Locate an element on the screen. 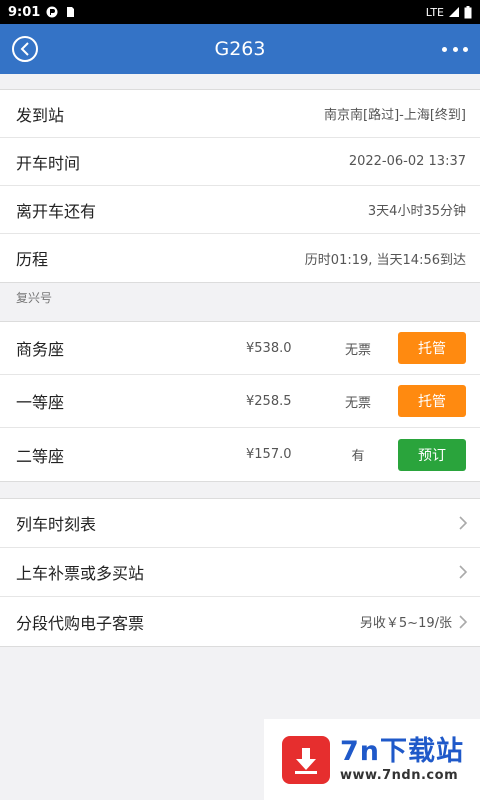 Image resolution: width=480 pixels, height=800 pixels. network-type: LTE is located at coordinates (434, 12).